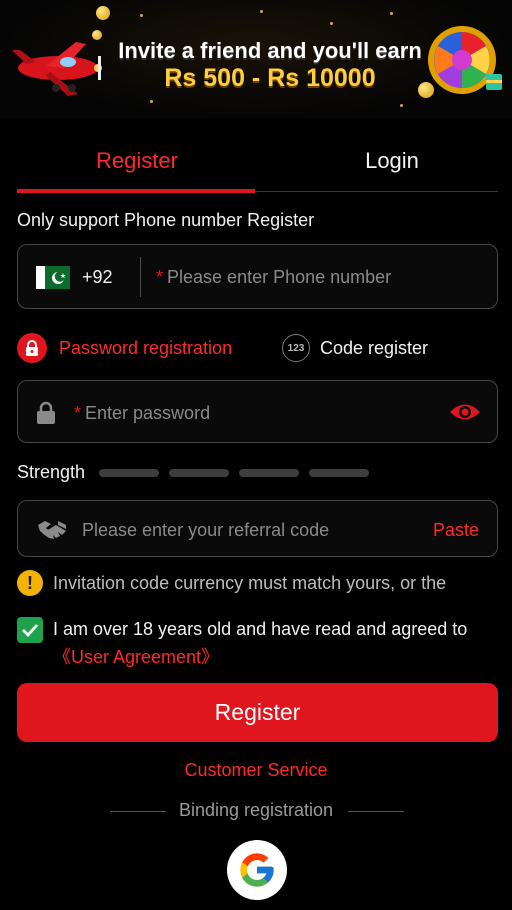  Describe the element at coordinates (30, 583) in the screenshot. I see `warning-icon: !` at that location.